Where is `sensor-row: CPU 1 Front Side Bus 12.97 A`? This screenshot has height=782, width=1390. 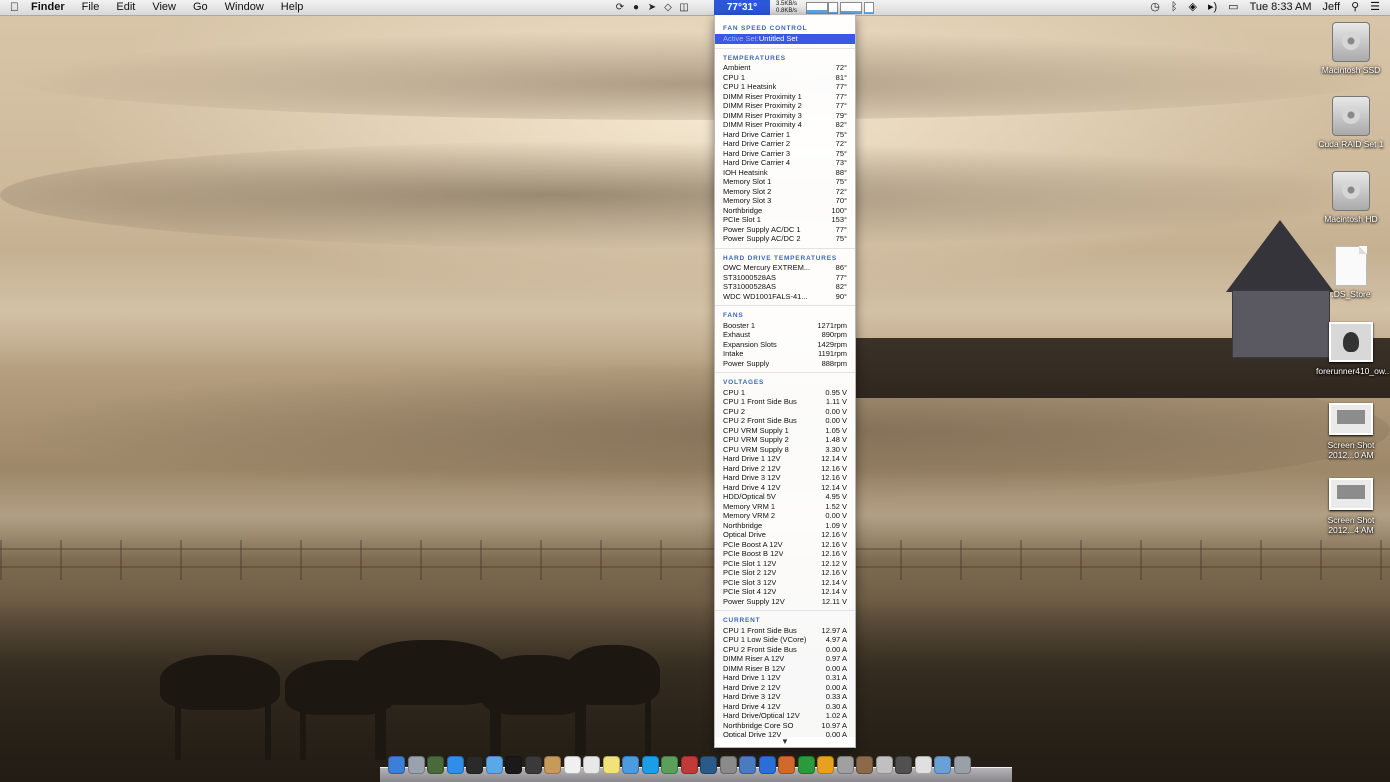 sensor-row: CPU 1 Front Side Bus 12.97 A is located at coordinates (785, 631).